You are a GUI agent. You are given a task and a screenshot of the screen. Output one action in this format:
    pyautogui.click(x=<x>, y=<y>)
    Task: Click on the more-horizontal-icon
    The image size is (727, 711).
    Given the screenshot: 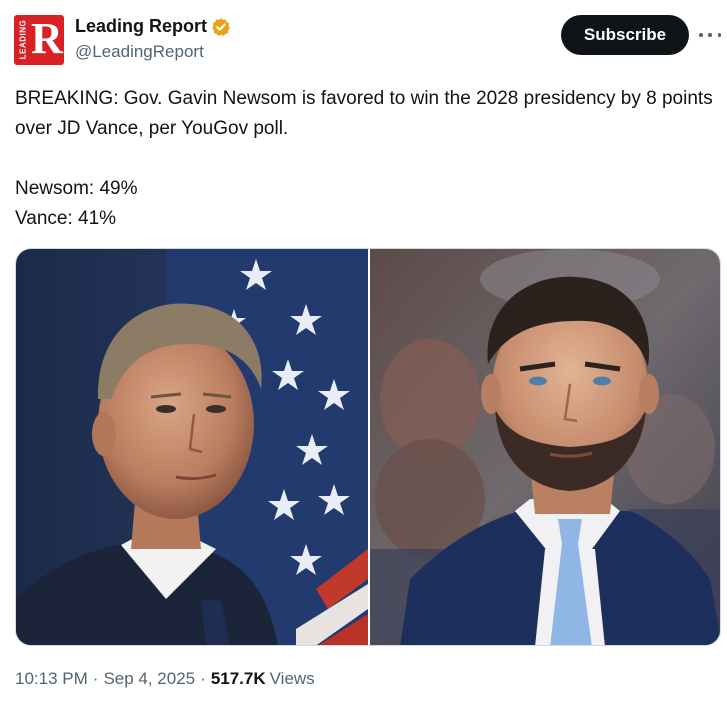 What is the action you would take?
    pyautogui.click(x=710, y=35)
    